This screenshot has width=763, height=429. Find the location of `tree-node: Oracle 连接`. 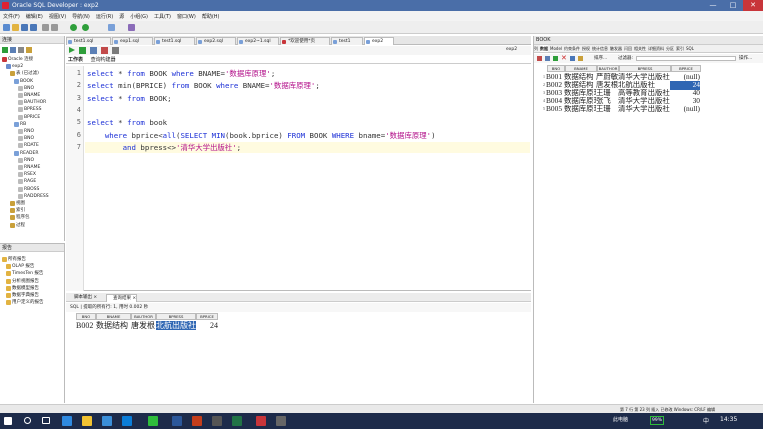

tree-node: Oracle 连接 is located at coordinates (17, 59).